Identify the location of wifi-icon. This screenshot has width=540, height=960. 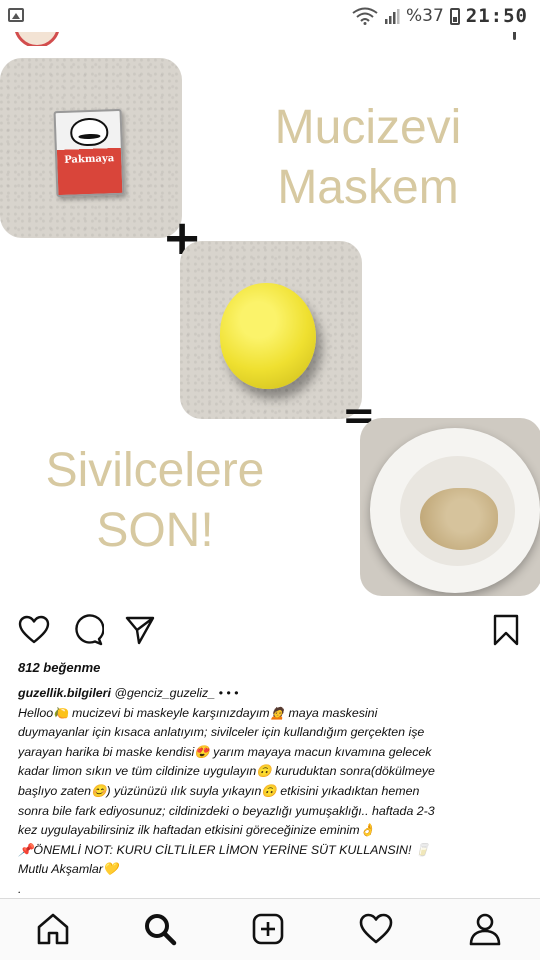
(365, 16).